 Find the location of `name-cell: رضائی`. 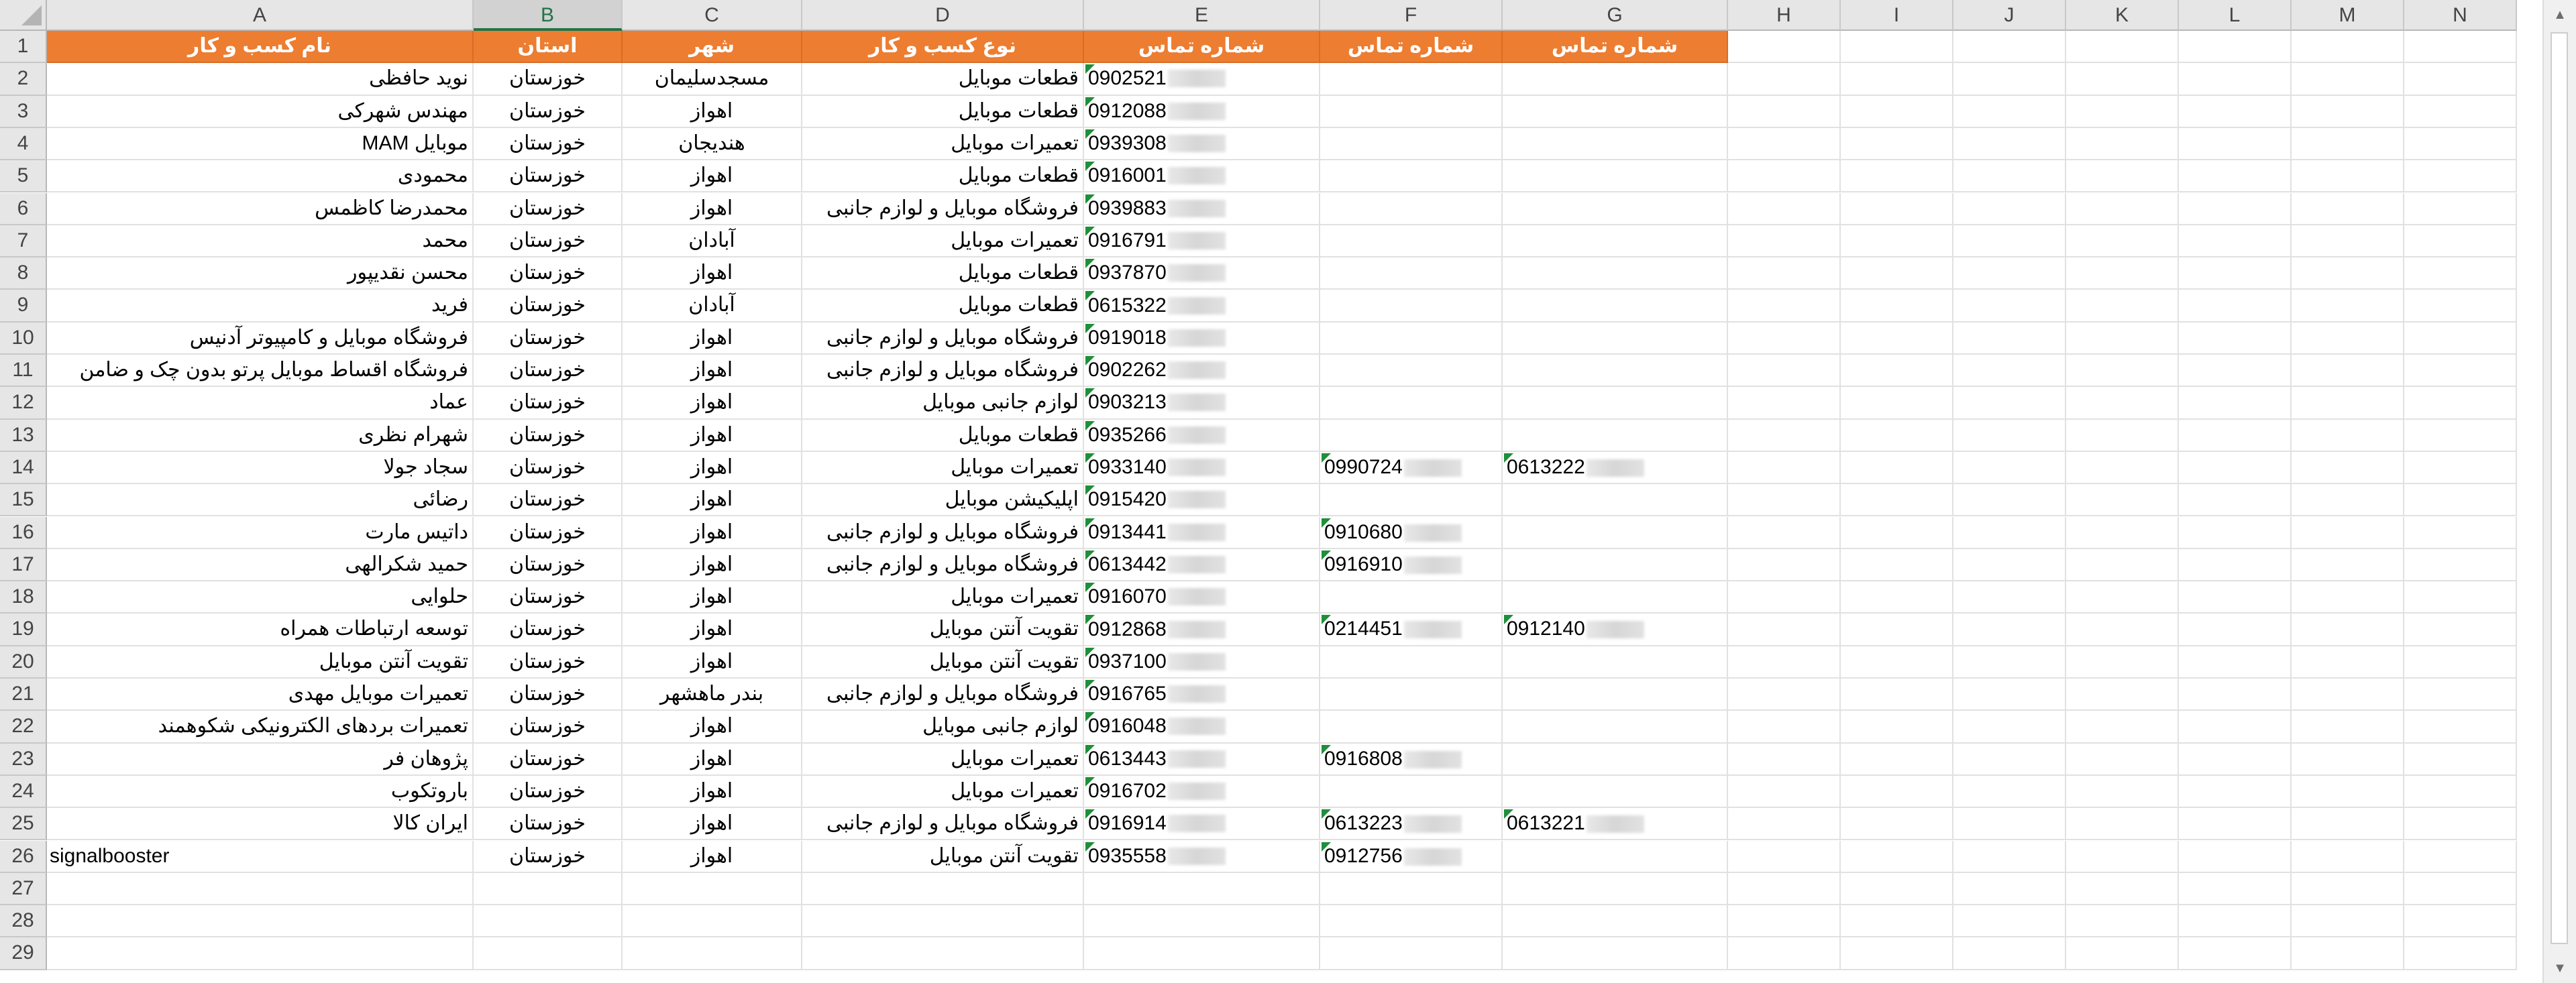

name-cell: رضائی is located at coordinates (260, 500).